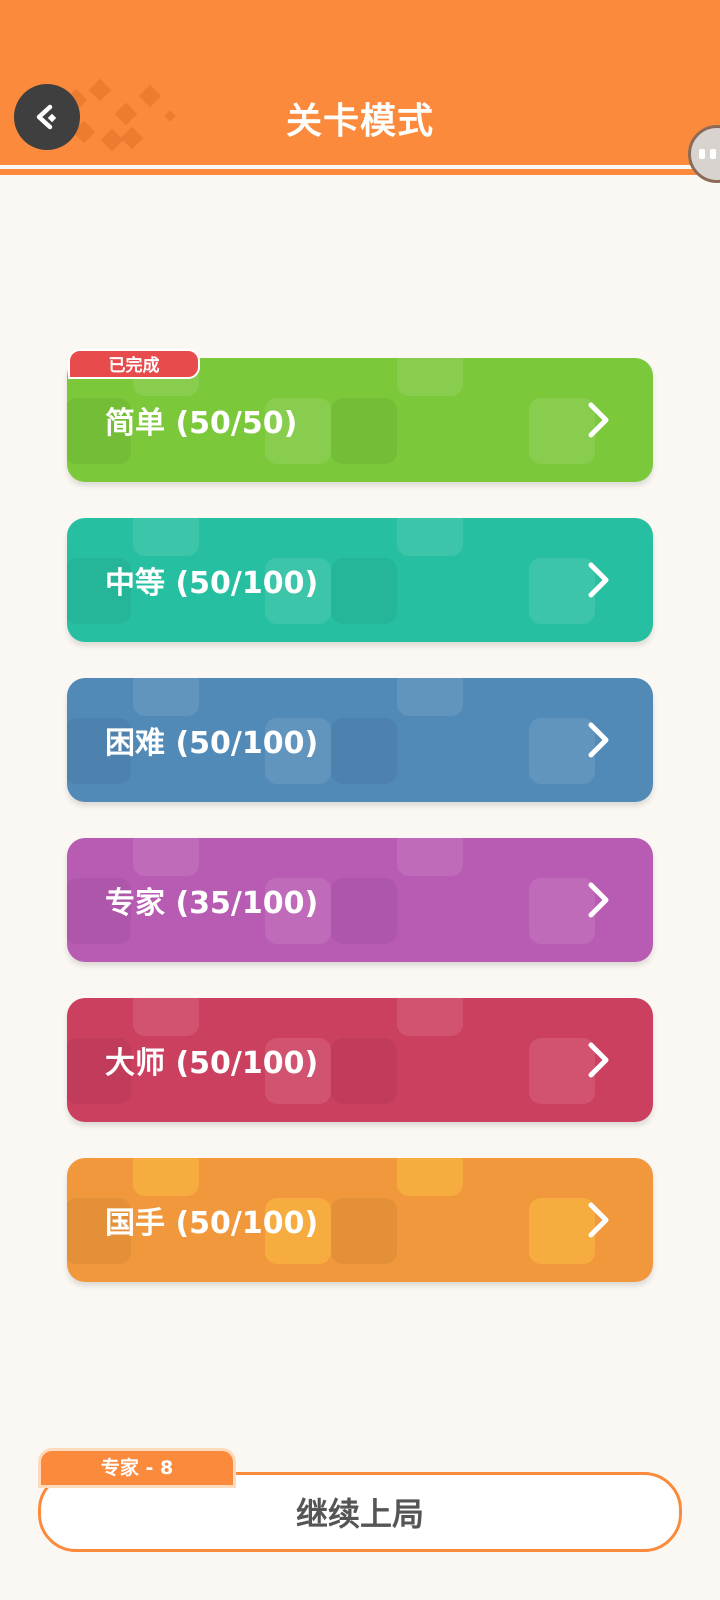 The height and width of the screenshot is (1600, 720). I want to click on continue-button-label: 继续上局, so click(359, 1514).